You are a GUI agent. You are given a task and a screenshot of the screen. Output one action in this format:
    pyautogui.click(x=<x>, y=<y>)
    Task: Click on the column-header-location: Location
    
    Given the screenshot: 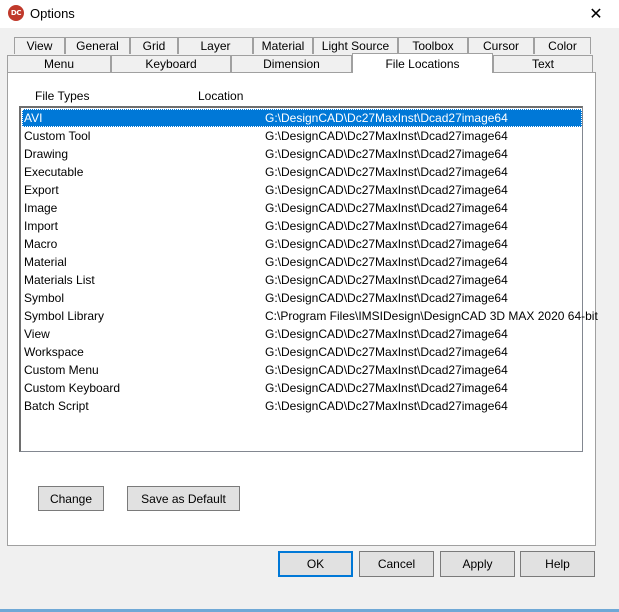 What is the action you would take?
    pyautogui.click(x=221, y=96)
    